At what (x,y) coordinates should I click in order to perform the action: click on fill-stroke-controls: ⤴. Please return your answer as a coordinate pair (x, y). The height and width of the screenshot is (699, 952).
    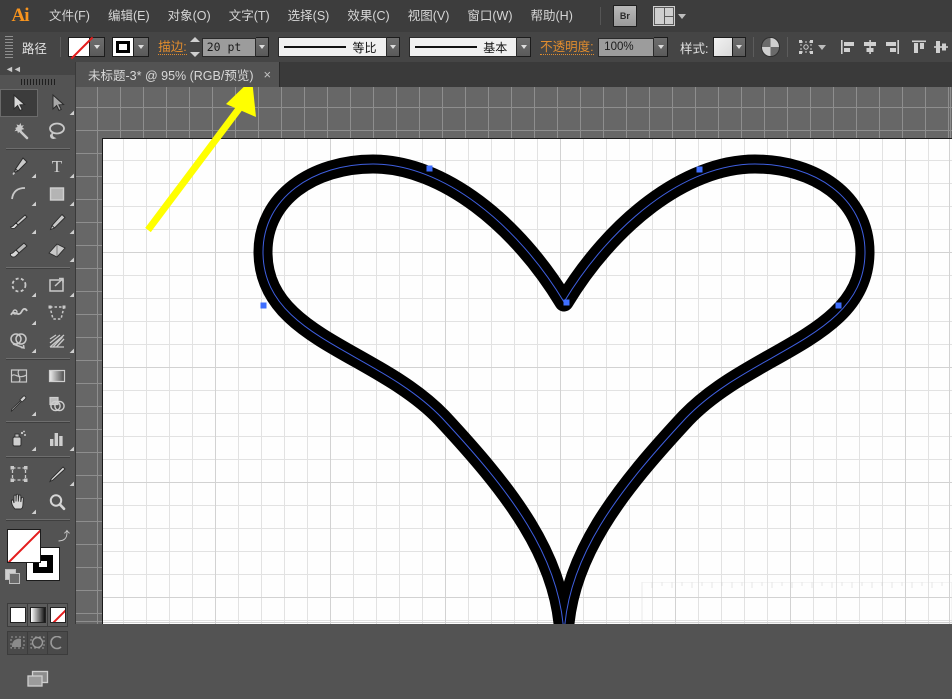
    Looking at the image, I should click on (37, 564).